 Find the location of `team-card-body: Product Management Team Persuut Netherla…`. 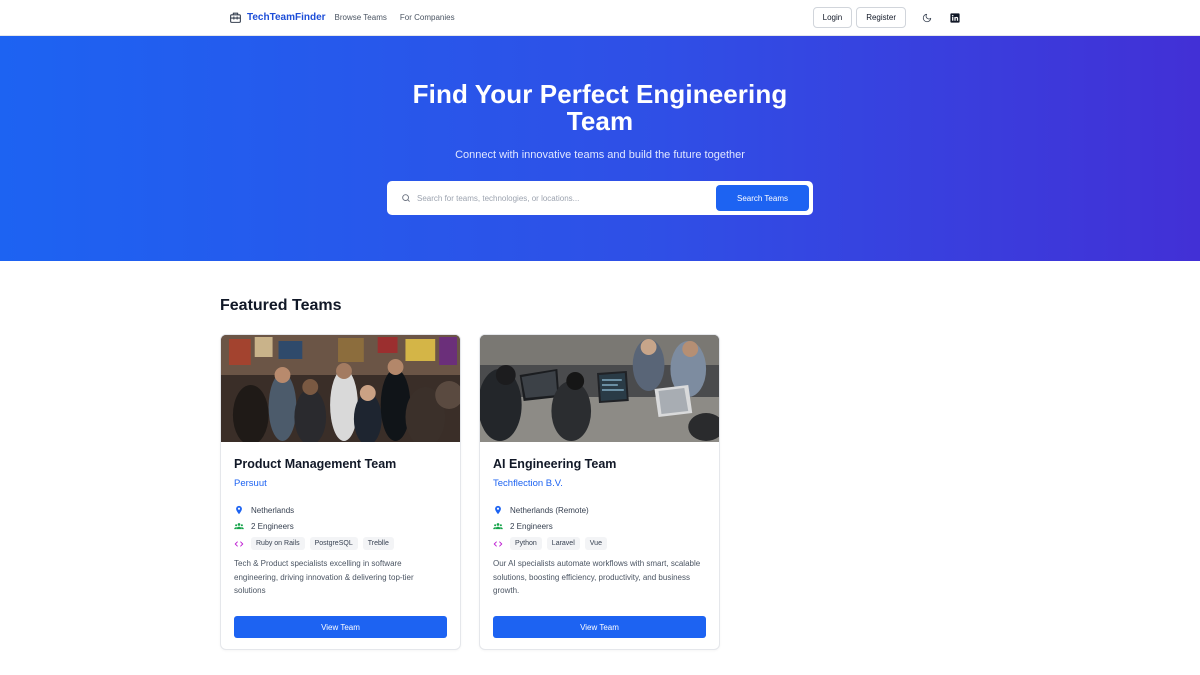

team-card-body: Product Management Team Persuut Netherla… is located at coordinates (340, 545).